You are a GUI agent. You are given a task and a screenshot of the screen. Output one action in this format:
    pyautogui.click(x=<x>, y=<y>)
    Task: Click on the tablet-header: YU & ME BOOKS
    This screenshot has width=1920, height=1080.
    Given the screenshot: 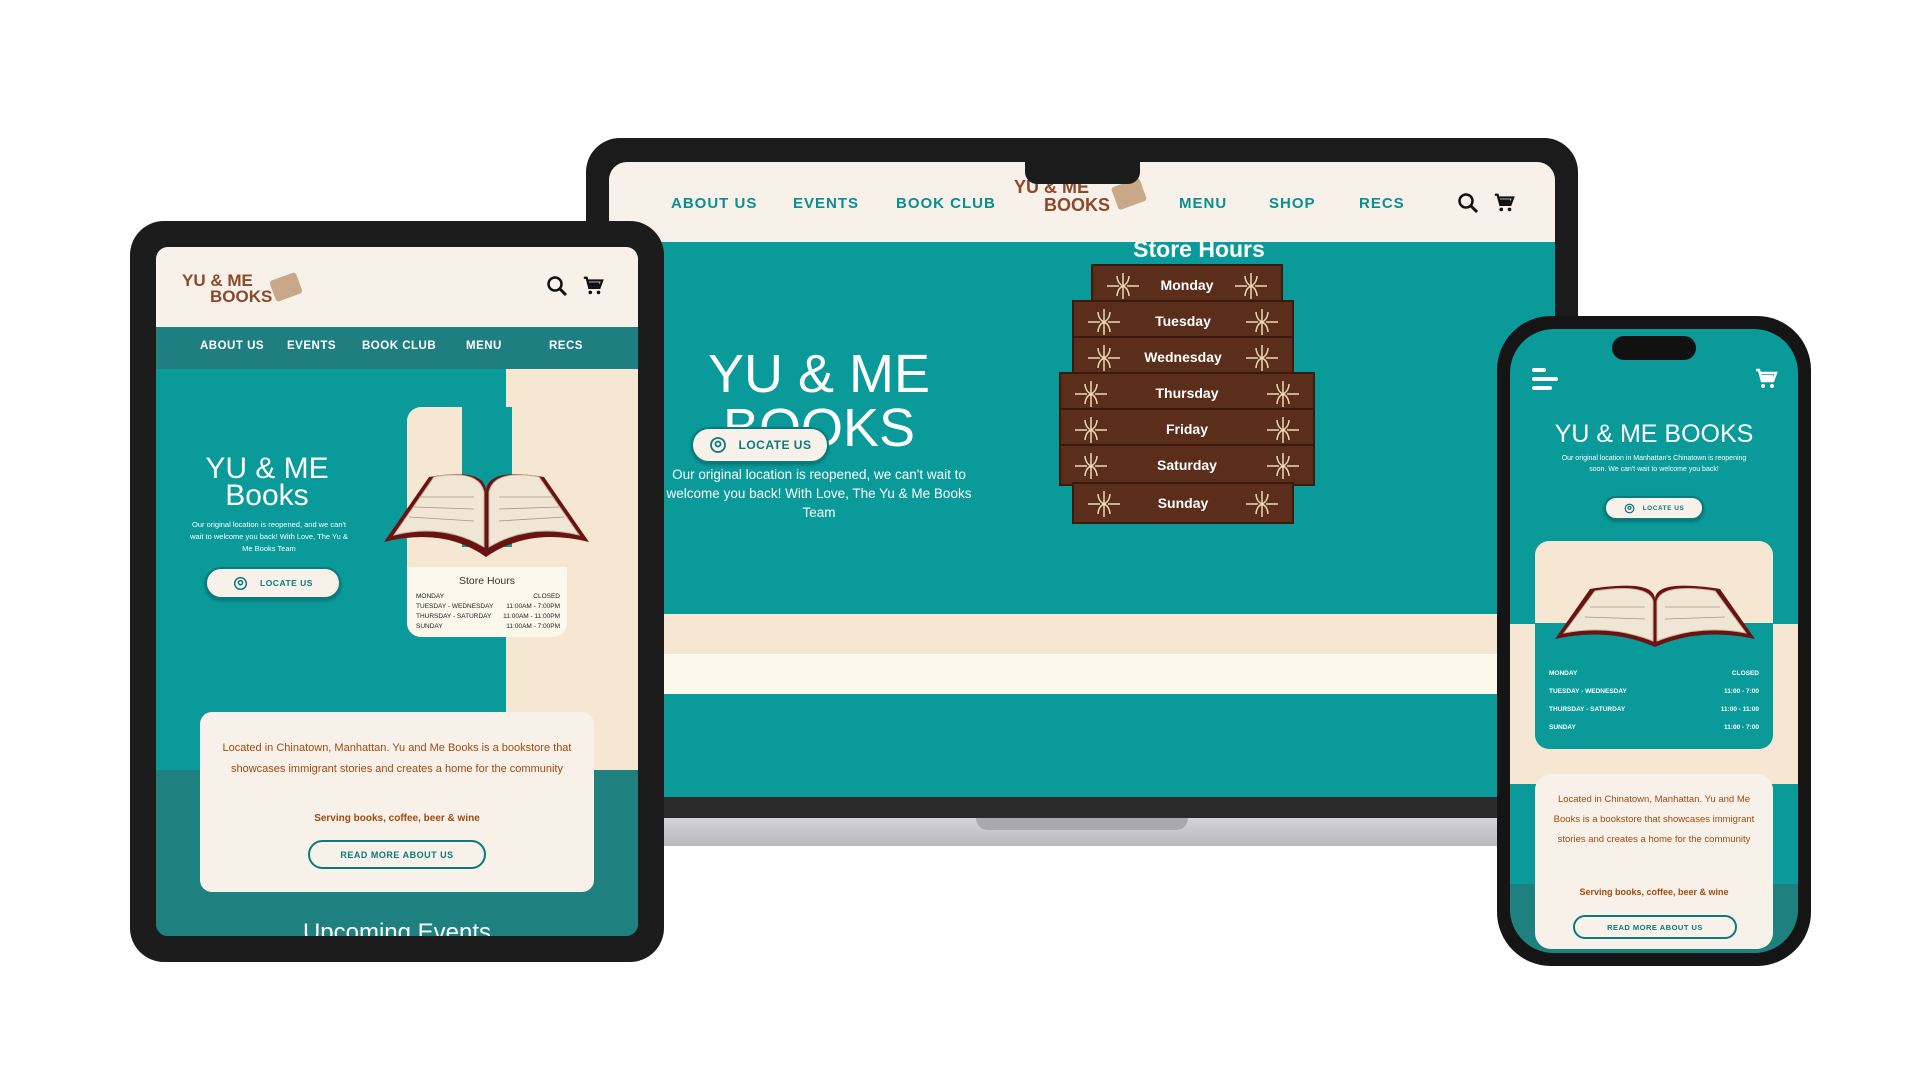 What is the action you would take?
    pyautogui.click(x=397, y=287)
    